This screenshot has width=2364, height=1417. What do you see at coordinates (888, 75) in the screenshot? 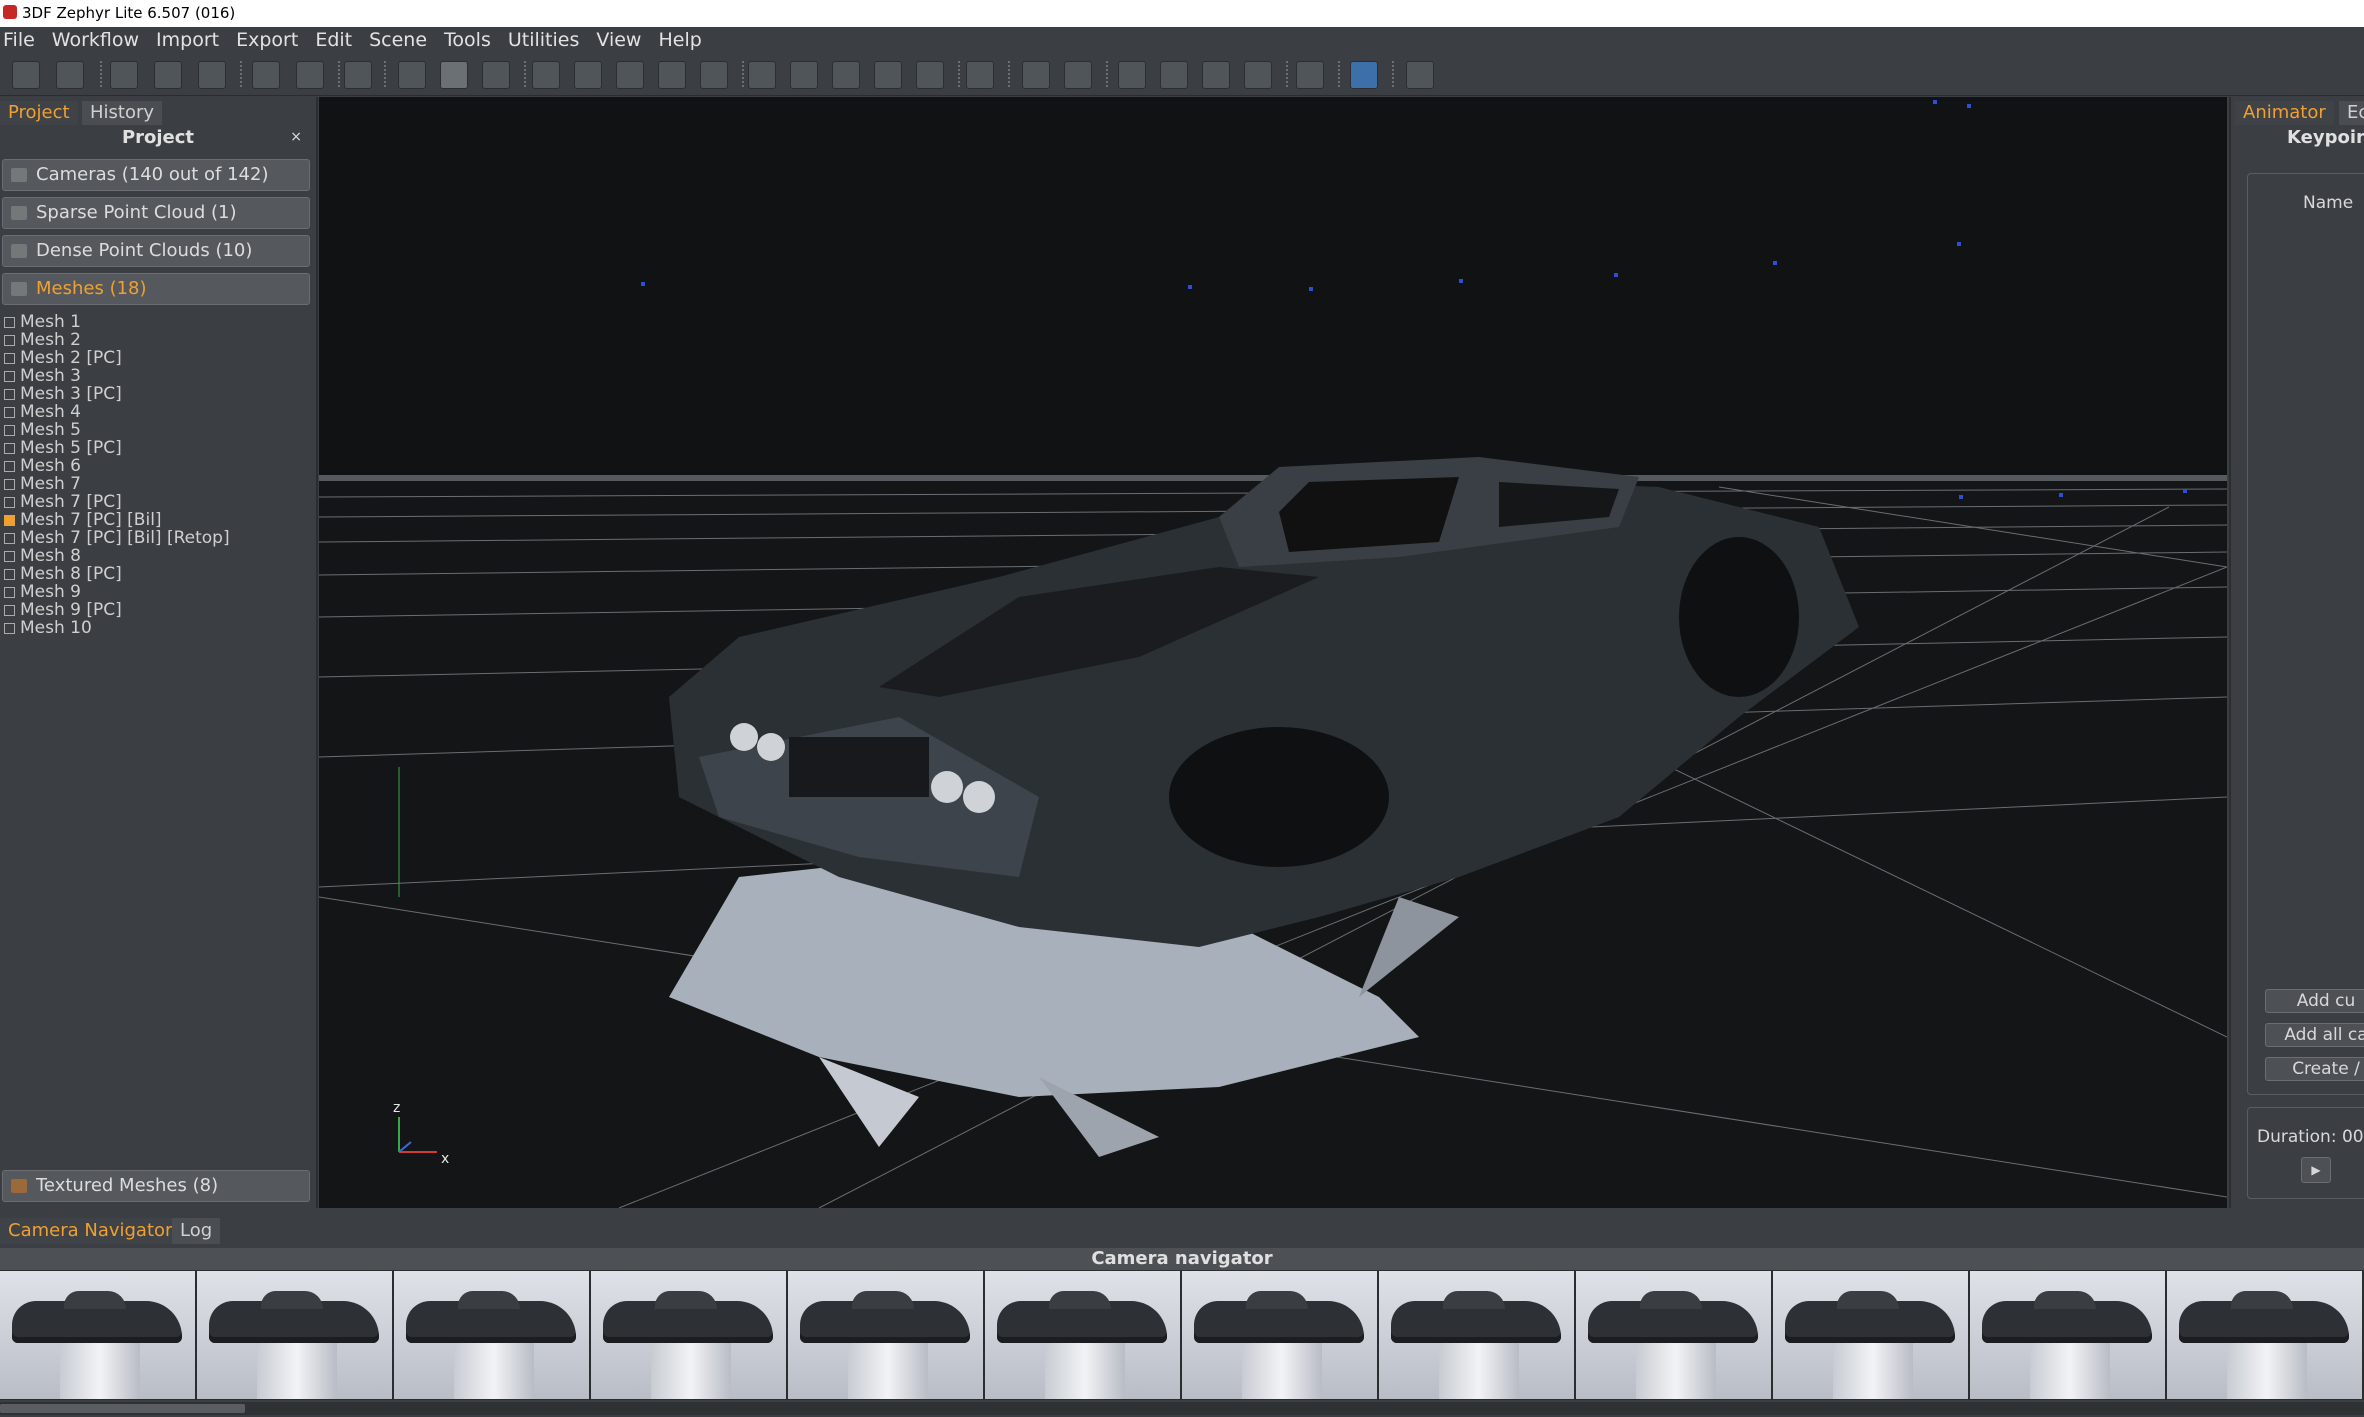
I see `box-icon` at bounding box center [888, 75].